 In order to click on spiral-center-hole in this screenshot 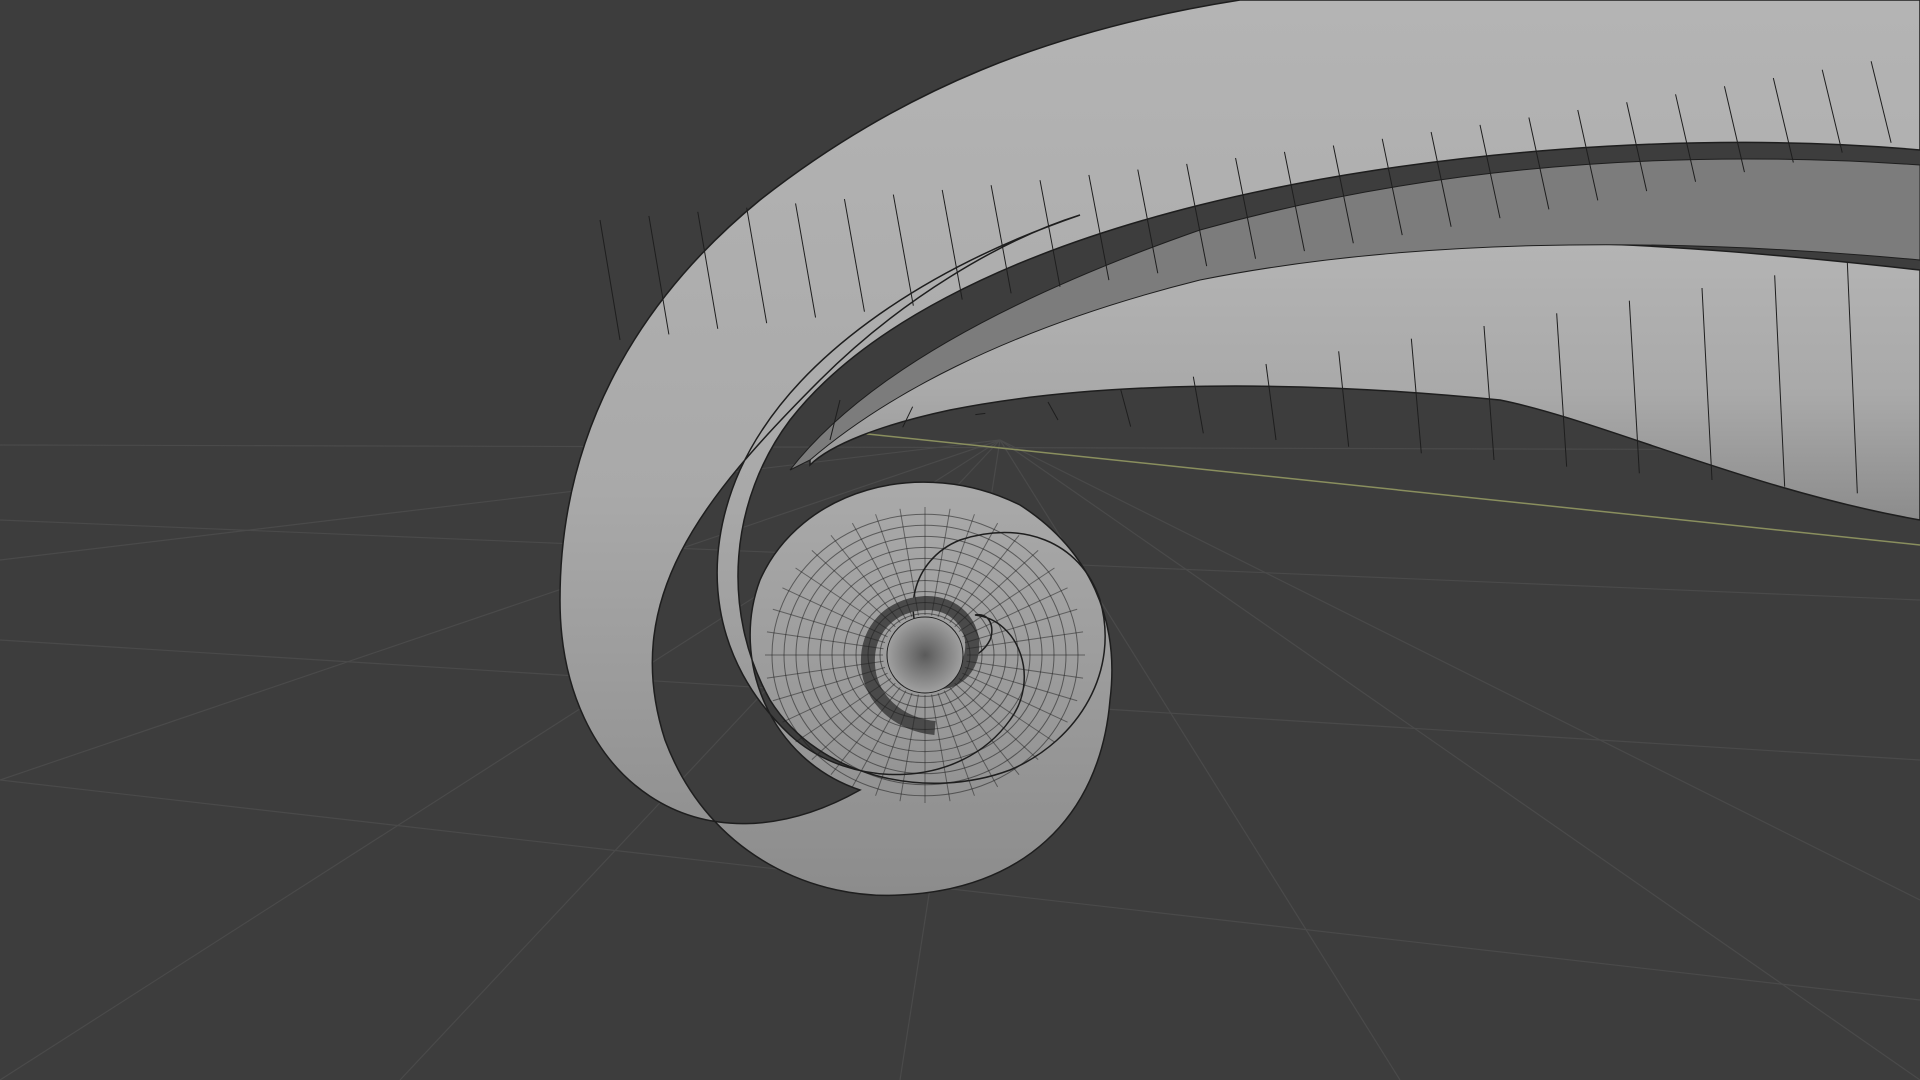, I will do `click(925, 655)`.